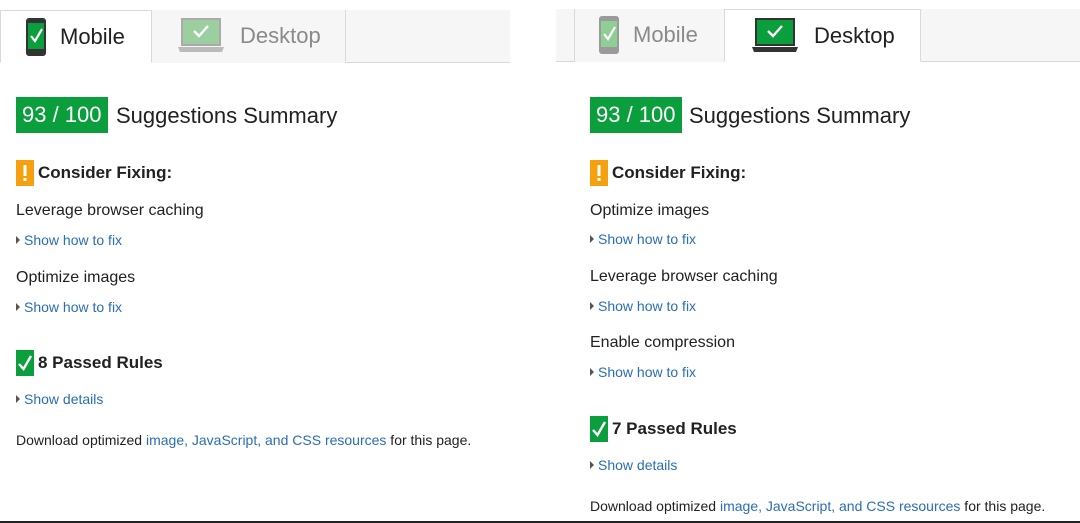 The width and height of the screenshot is (1080, 523). Describe the element at coordinates (674, 428) in the screenshot. I see `passed-rules-title: 7 Passed Rules` at that location.